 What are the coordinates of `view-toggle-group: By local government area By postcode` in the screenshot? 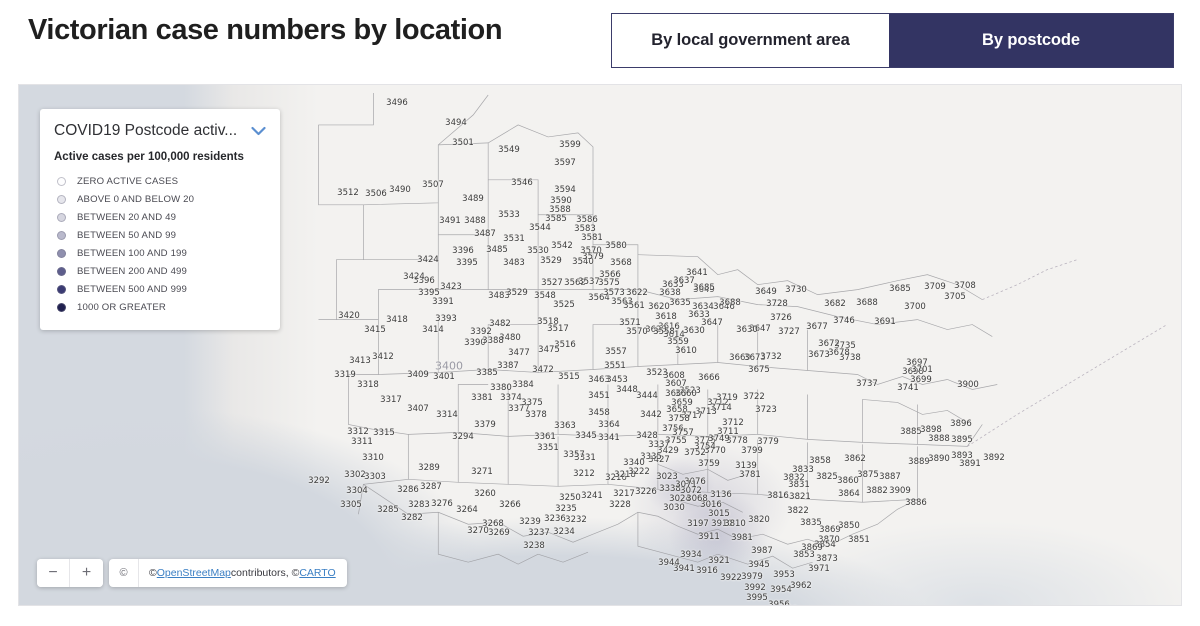 It's located at (892, 40).